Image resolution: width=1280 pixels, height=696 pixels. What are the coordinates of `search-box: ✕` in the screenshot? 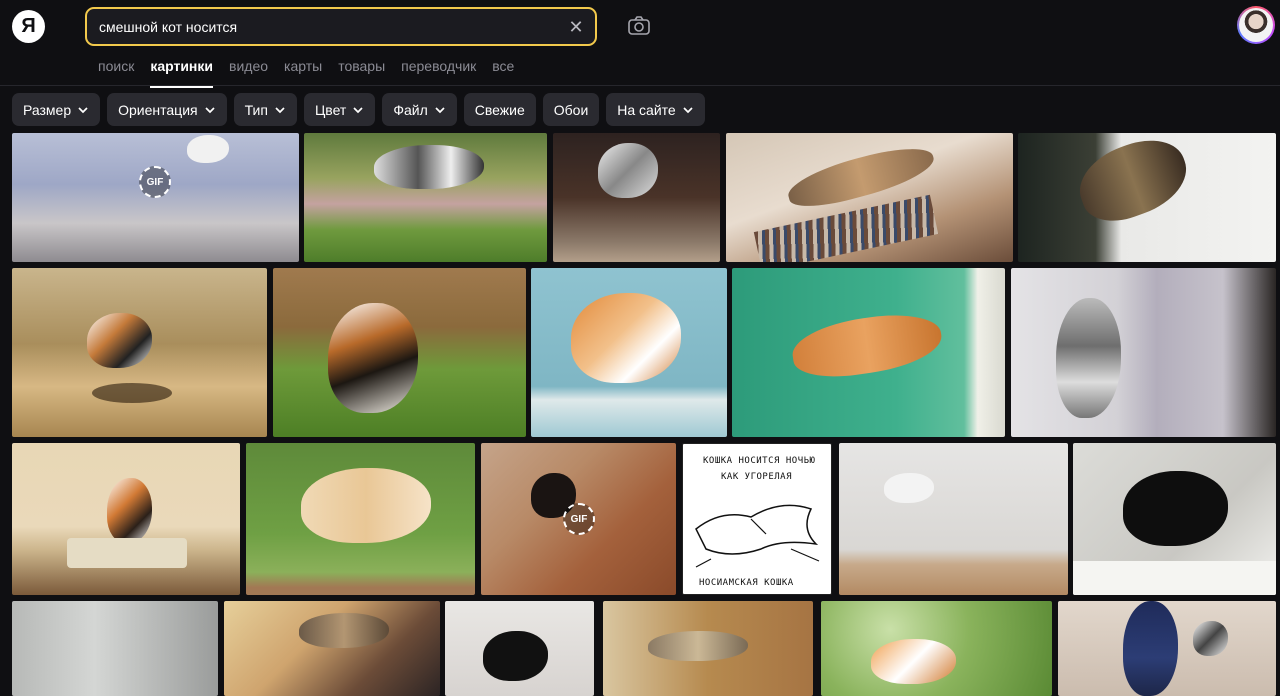 It's located at (341, 26).